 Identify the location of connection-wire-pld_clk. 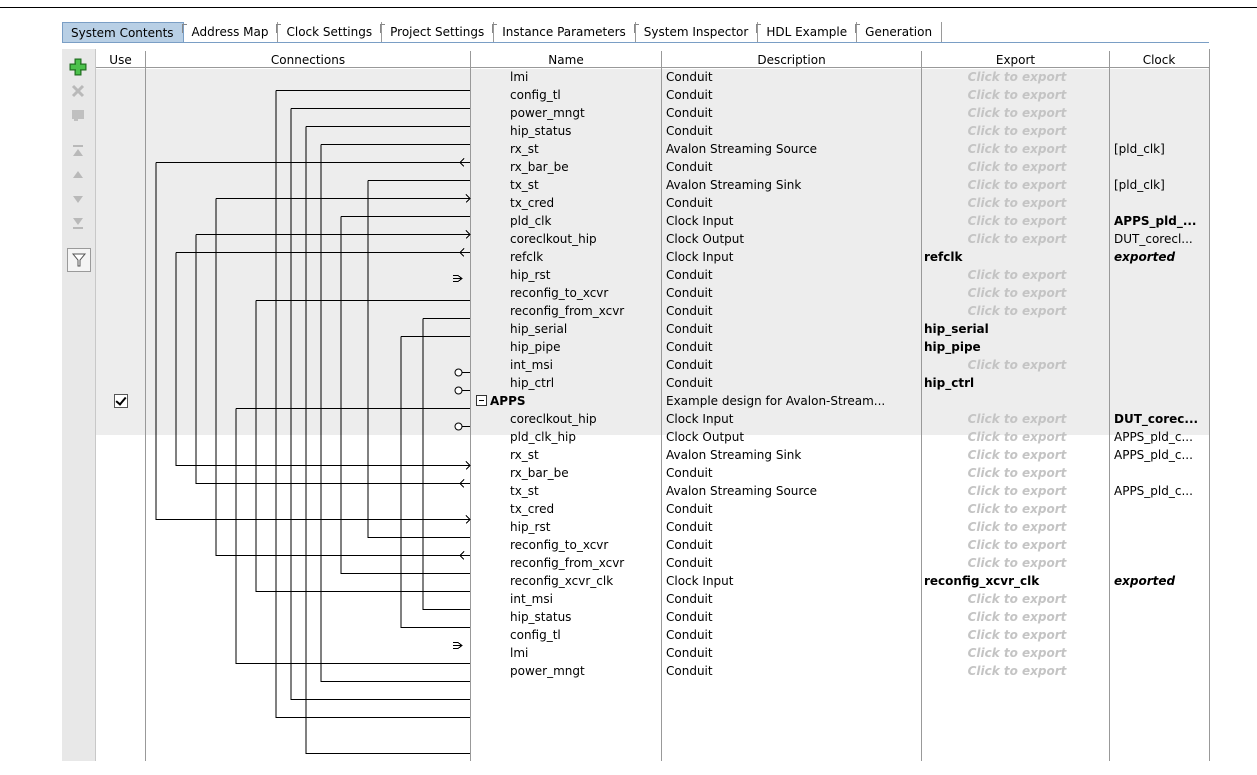
(332, 359).